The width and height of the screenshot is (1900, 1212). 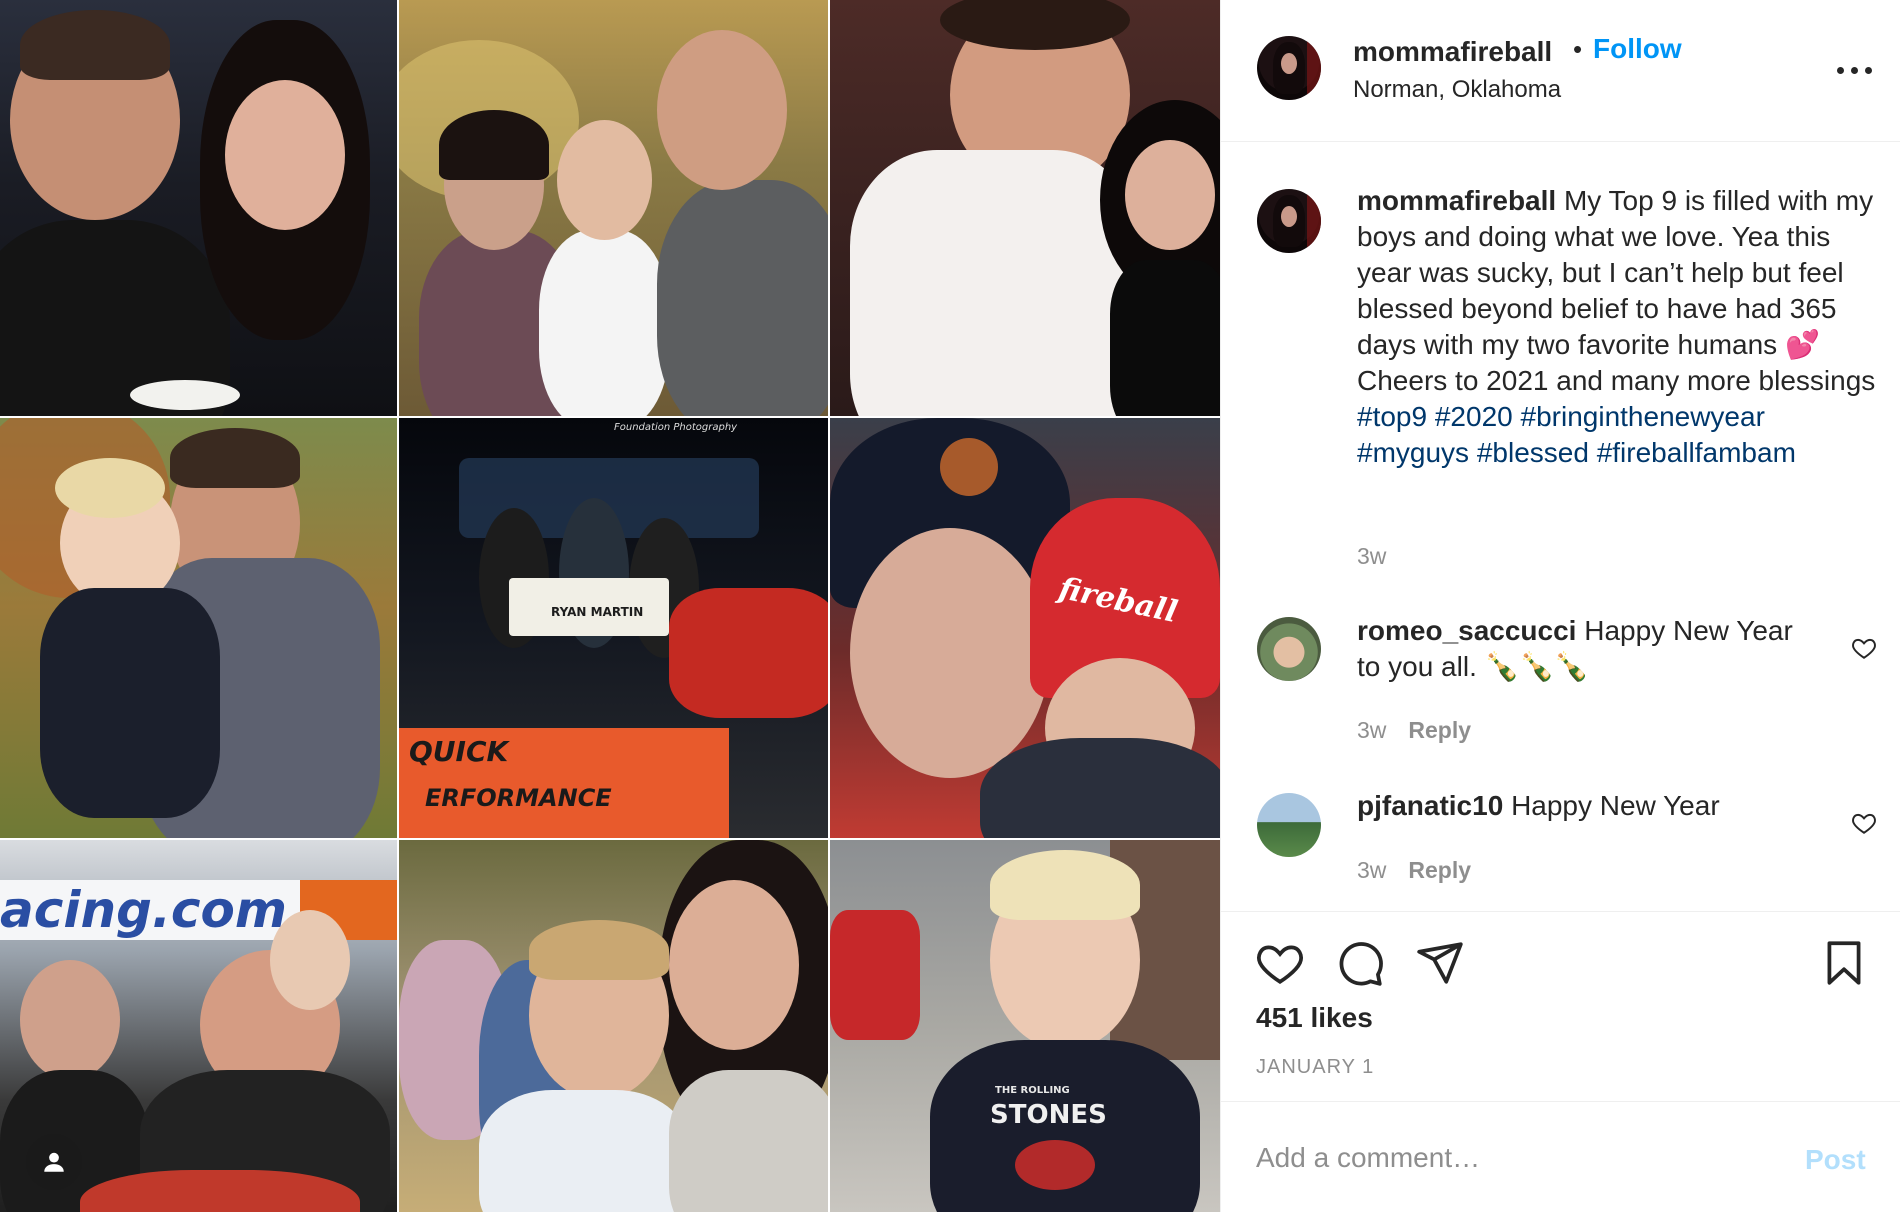 What do you see at coordinates (1315, 1067) in the screenshot?
I see `post-date: JANUARY 1` at bounding box center [1315, 1067].